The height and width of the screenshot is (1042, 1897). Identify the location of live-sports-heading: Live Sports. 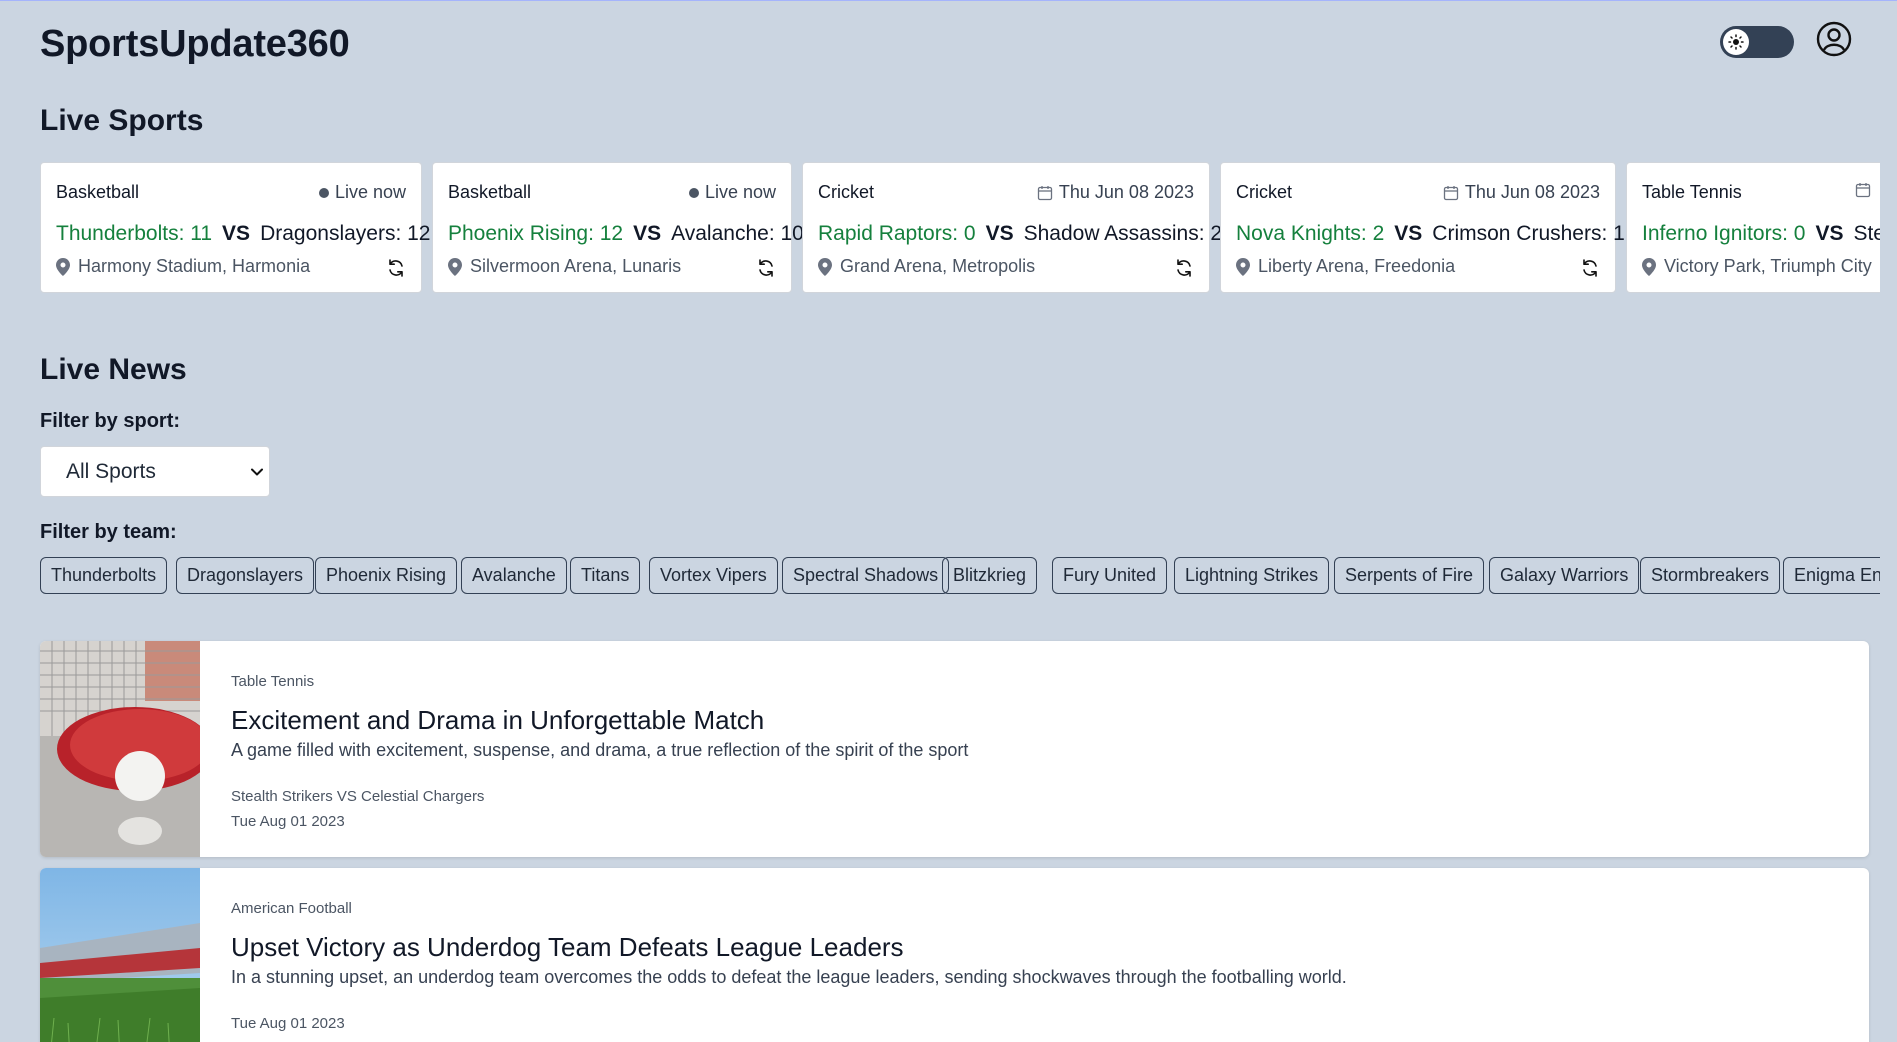
(122, 120).